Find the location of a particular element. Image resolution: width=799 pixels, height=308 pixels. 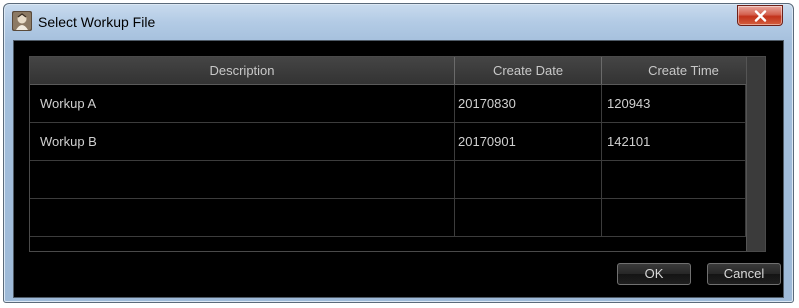

table-header: Description Create Date Create Time is located at coordinates (397, 71).